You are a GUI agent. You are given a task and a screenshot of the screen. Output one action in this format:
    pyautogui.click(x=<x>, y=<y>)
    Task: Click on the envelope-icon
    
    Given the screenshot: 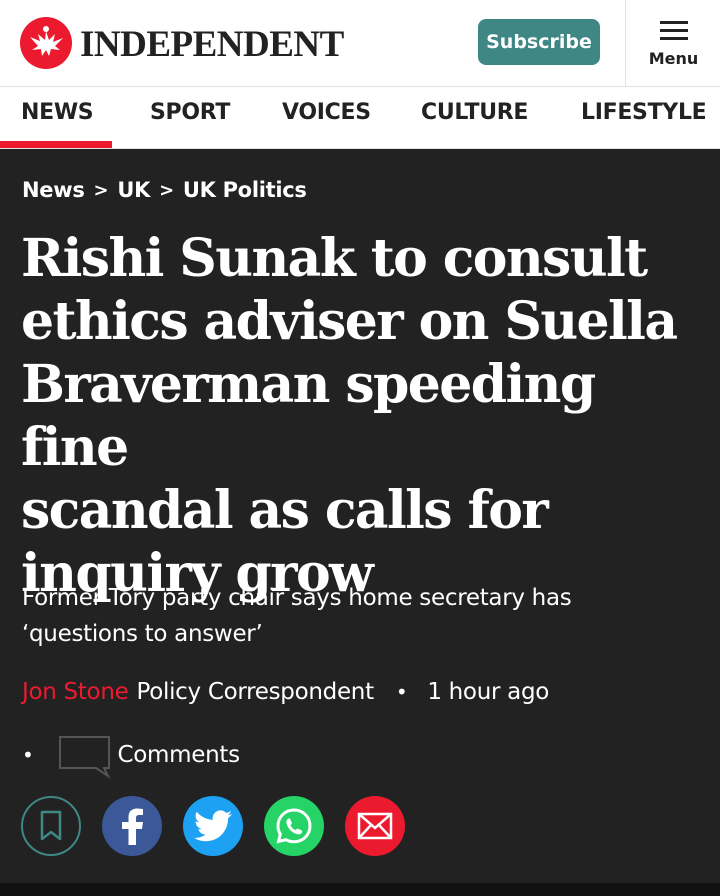 What is the action you would take?
    pyautogui.click(x=375, y=826)
    